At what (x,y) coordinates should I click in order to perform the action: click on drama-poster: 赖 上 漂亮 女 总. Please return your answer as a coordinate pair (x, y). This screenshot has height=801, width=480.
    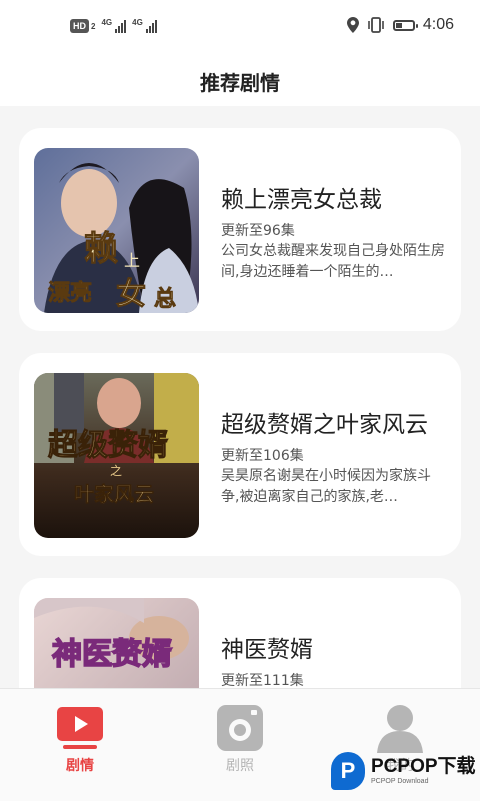
    Looking at the image, I should click on (116, 230).